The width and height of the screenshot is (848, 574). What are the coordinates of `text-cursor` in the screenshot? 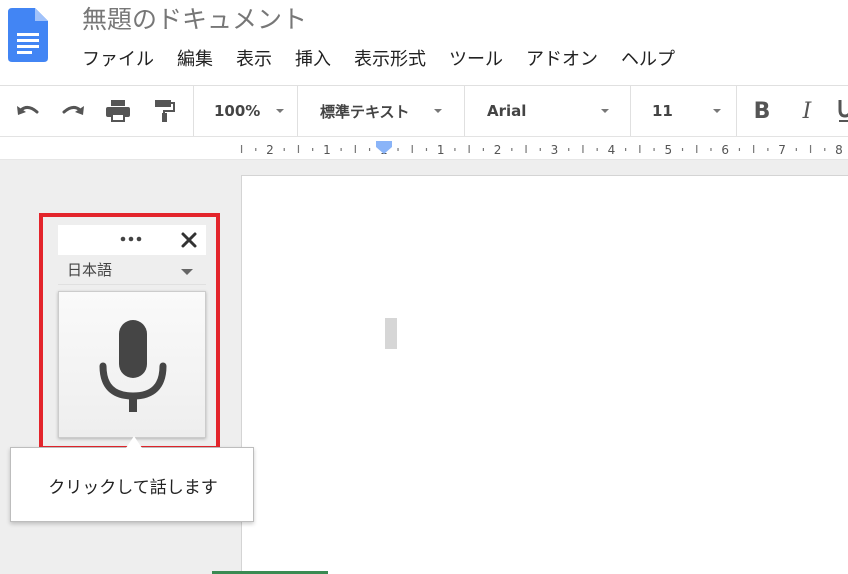 It's located at (391, 333).